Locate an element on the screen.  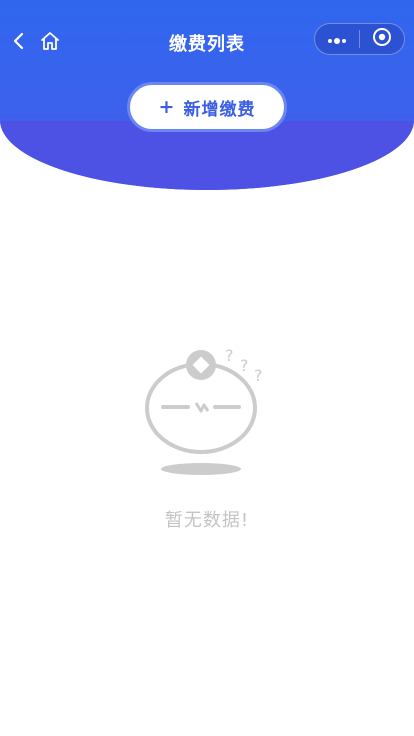
empty-state-illustration: ? ? ? is located at coordinates (206, 412).